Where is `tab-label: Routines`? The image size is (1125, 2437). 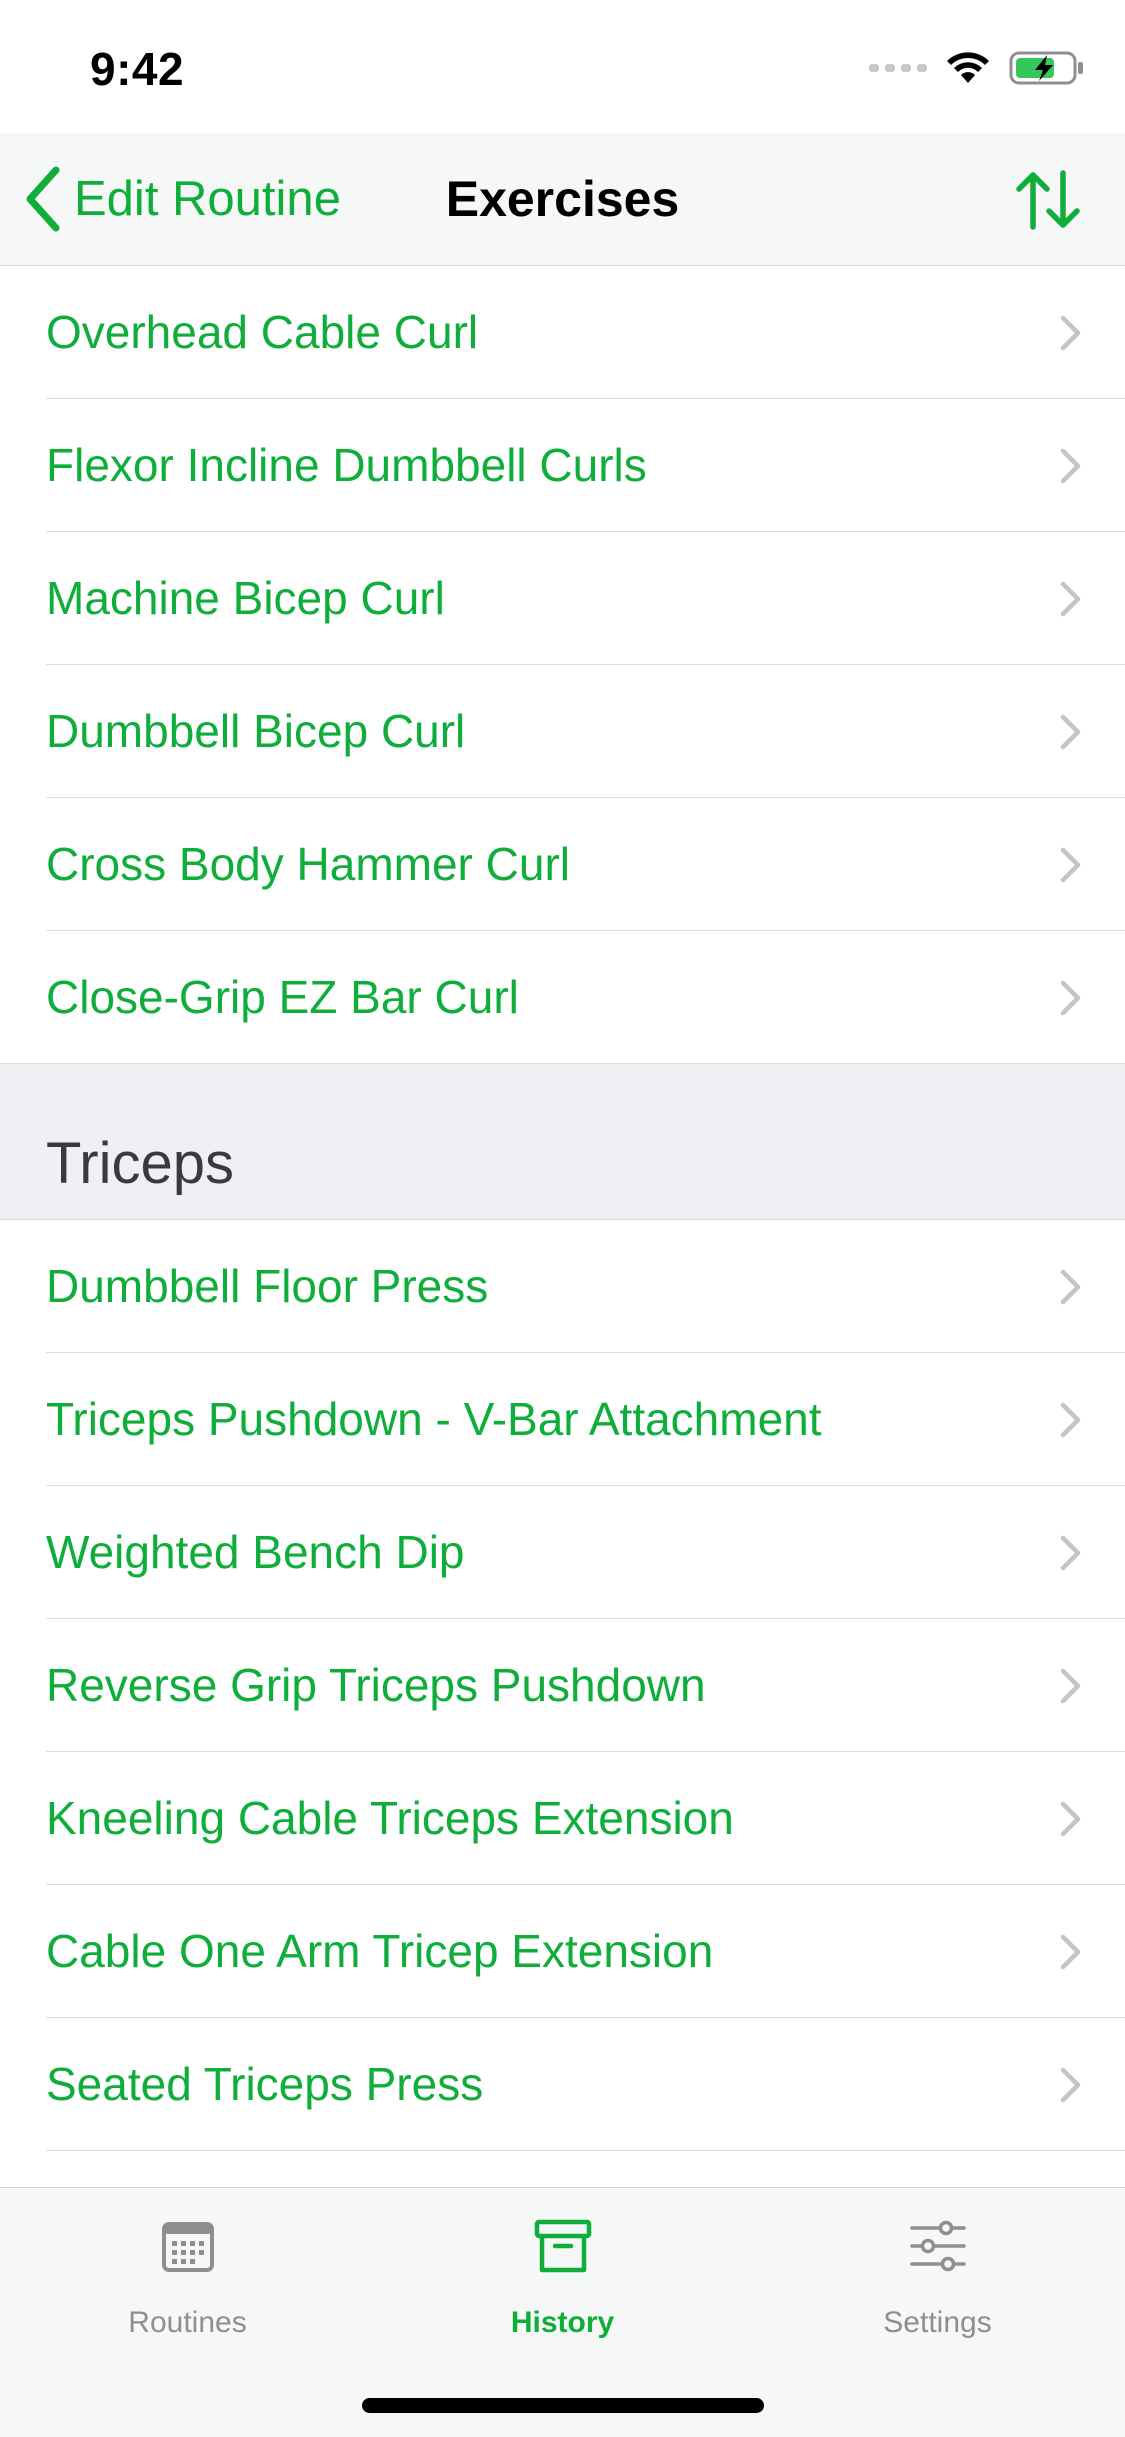
tab-label: Routines is located at coordinates (187, 2322).